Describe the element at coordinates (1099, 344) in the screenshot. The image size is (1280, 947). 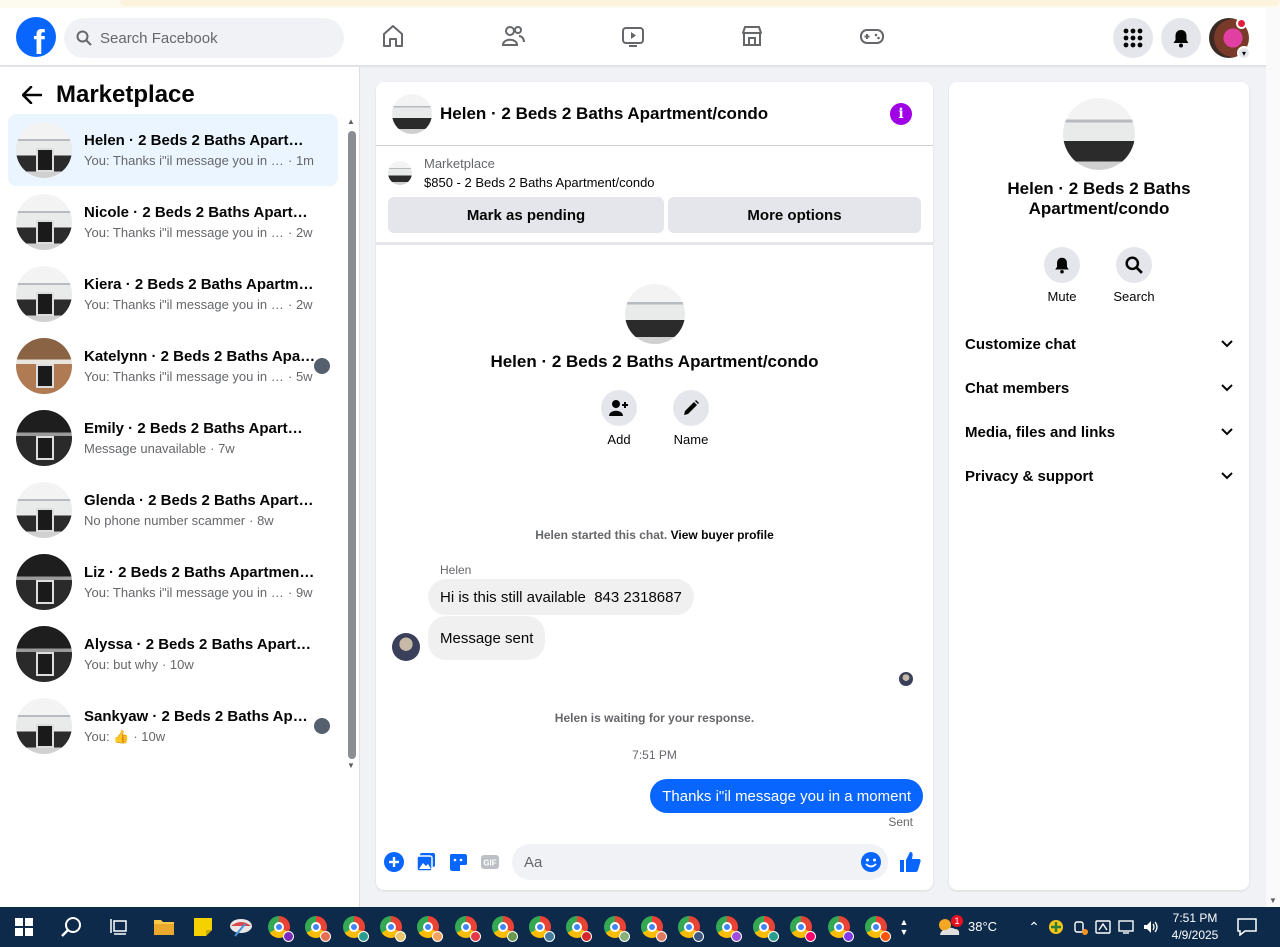
I see `customize-chat-section: Customize chat` at that location.